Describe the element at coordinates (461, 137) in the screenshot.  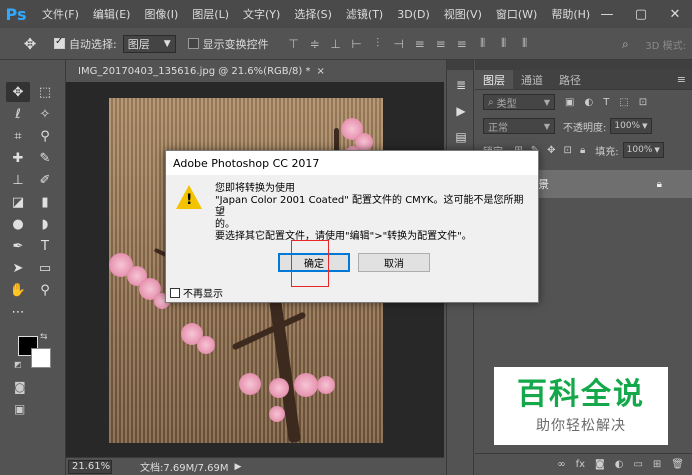
I see `properties-panel-icon: ▤` at that location.